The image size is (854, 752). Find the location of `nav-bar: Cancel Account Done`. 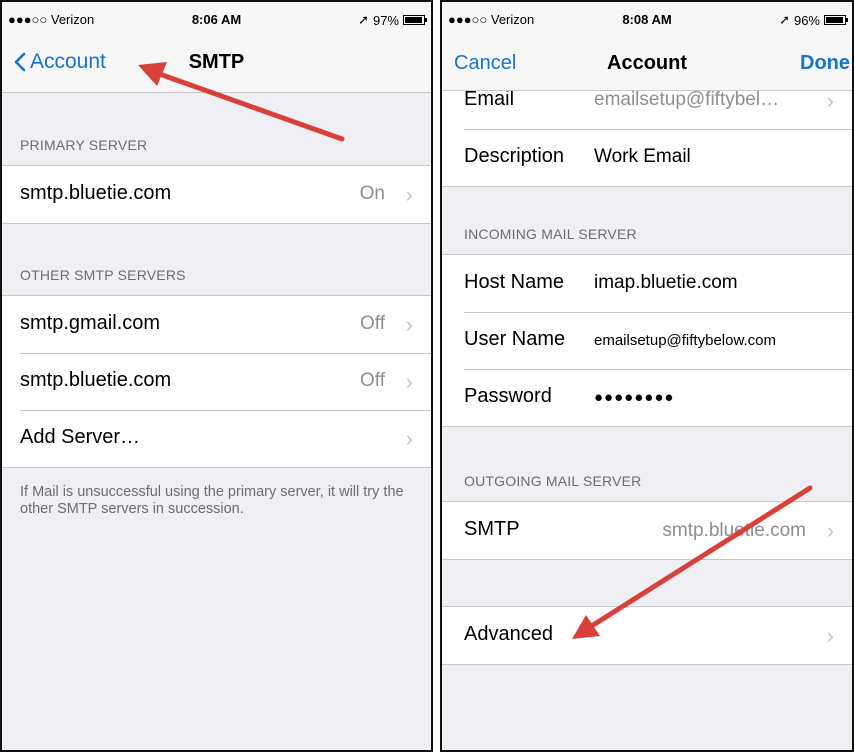

nav-bar: Cancel Account Done is located at coordinates (647, 63).